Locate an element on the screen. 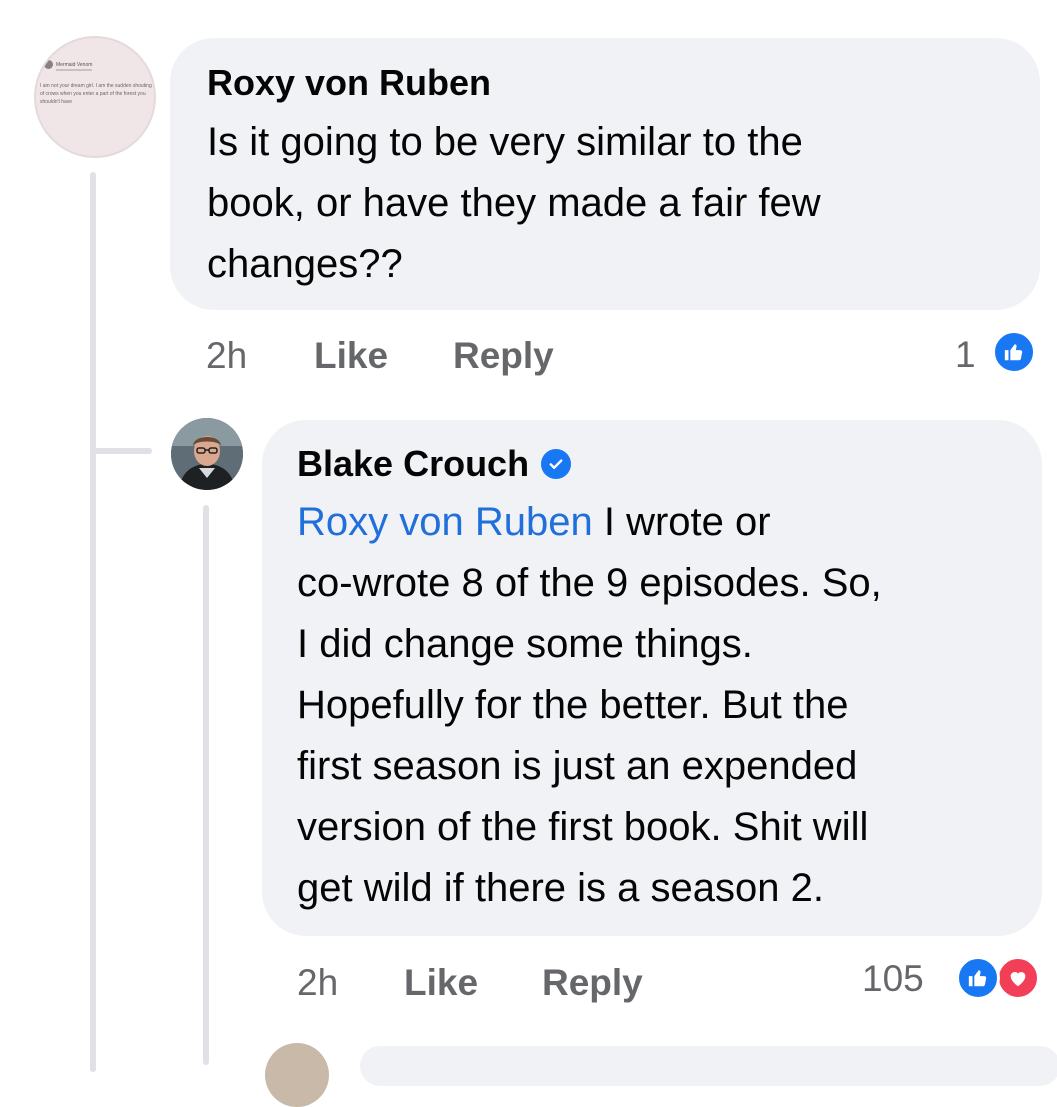 Image resolution: width=1057 pixels, height=1107 pixels. reply-text-after-mention: I wrote or is located at coordinates (681, 522).